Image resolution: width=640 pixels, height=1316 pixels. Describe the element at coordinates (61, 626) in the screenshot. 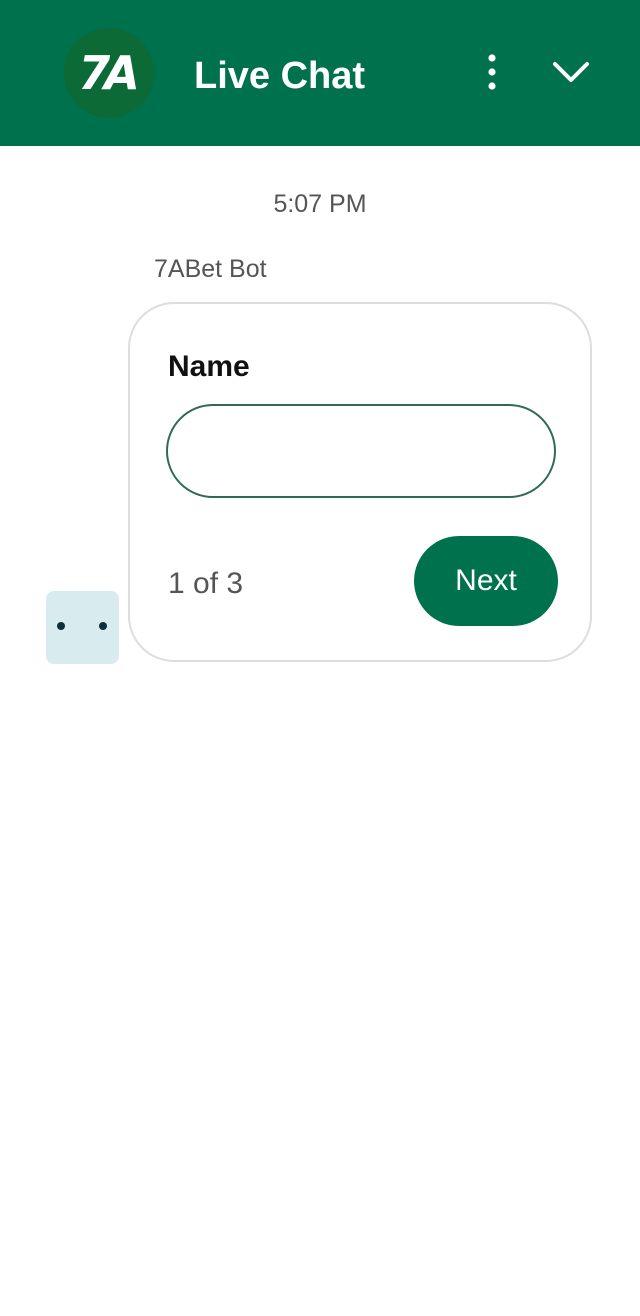

I see `bot-eye-left` at that location.